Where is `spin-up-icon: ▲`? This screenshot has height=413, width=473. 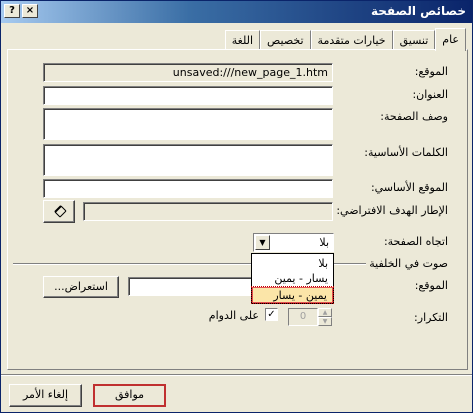
spin-up-icon: ▲ is located at coordinates (325, 312).